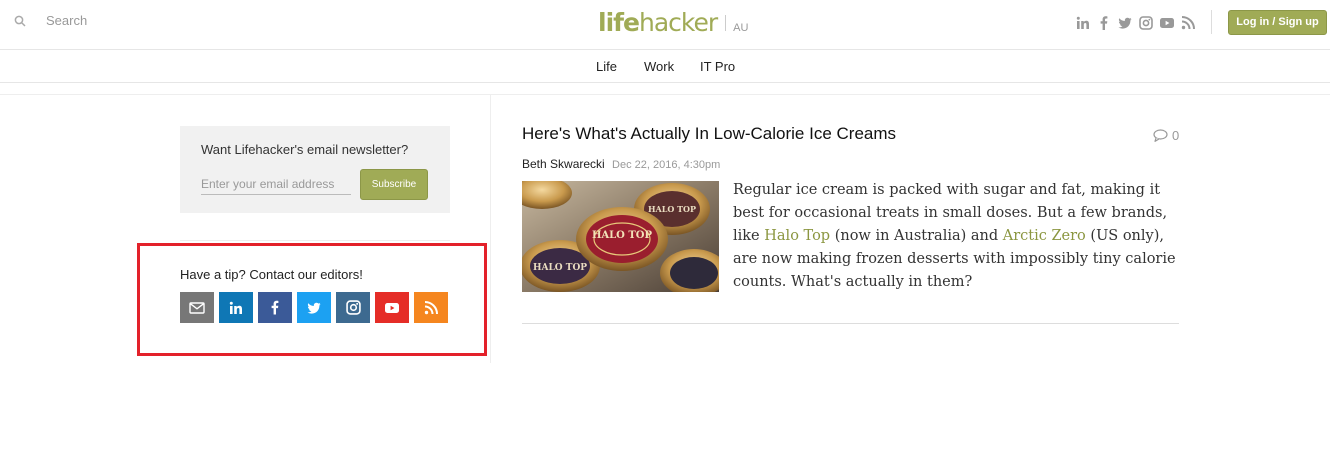 The image size is (1330, 455). Describe the element at coordinates (672, 209) in the screenshot. I see `thumbnail-label-3: HALO TOP` at that location.